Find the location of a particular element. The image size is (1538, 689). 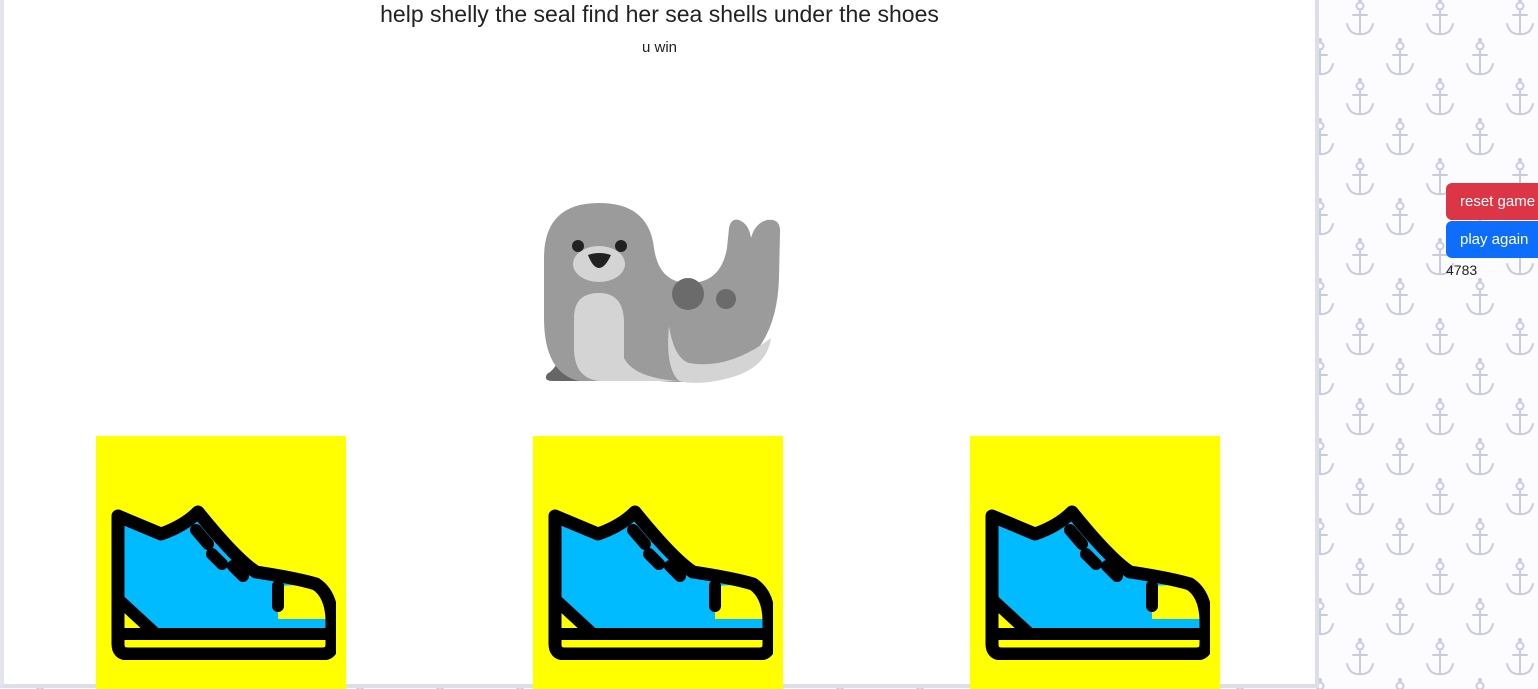

reset-game-button: reset game is located at coordinates (1492, 201).